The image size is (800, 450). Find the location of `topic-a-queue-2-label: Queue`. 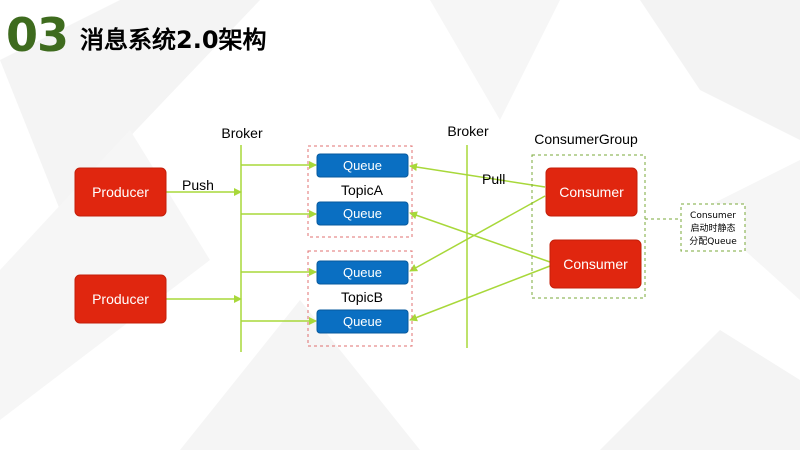

topic-a-queue-2-label: Queue is located at coordinates (362, 213).